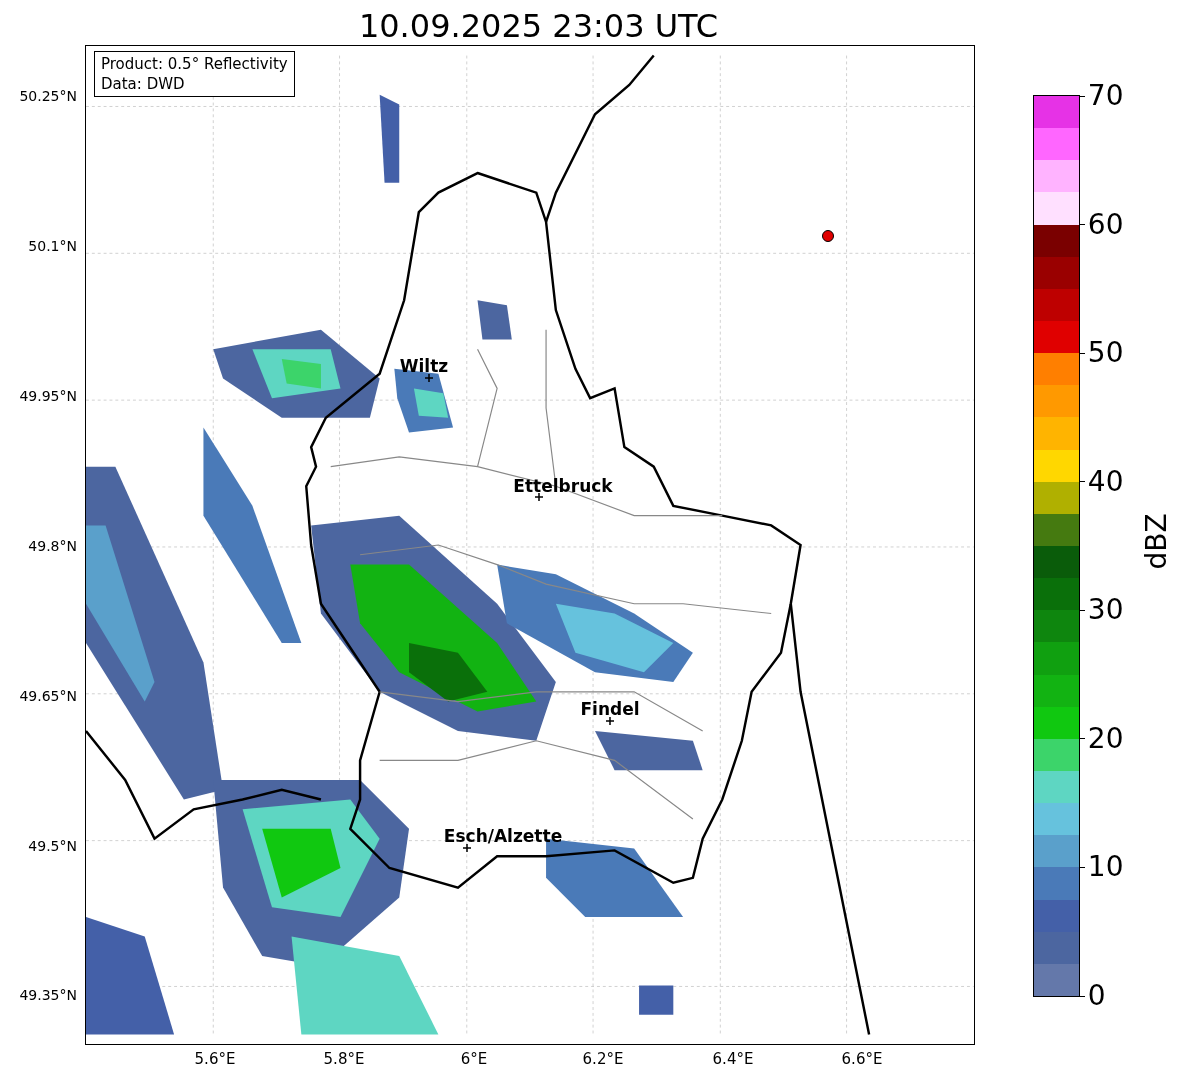 This screenshot has width=1184, height=1081. Describe the element at coordinates (344, 1059) in the screenshot. I see `longitude-label: 5.8°E` at that location.